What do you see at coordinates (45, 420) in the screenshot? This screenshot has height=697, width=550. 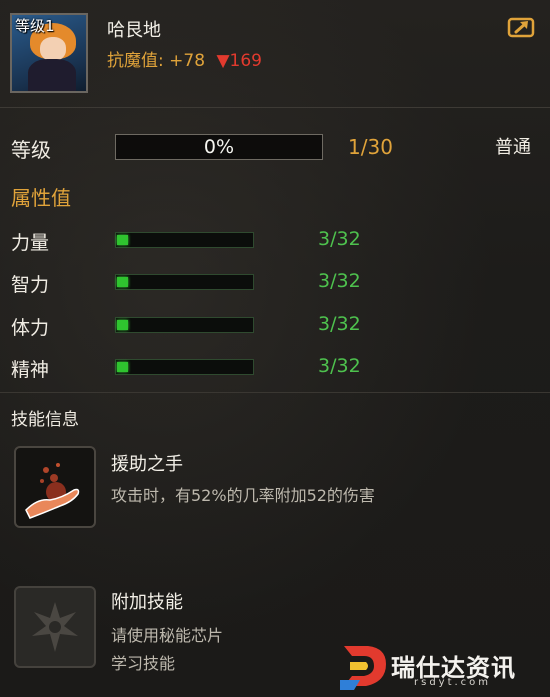 I see `skills-title: 技能信息` at bounding box center [45, 420].